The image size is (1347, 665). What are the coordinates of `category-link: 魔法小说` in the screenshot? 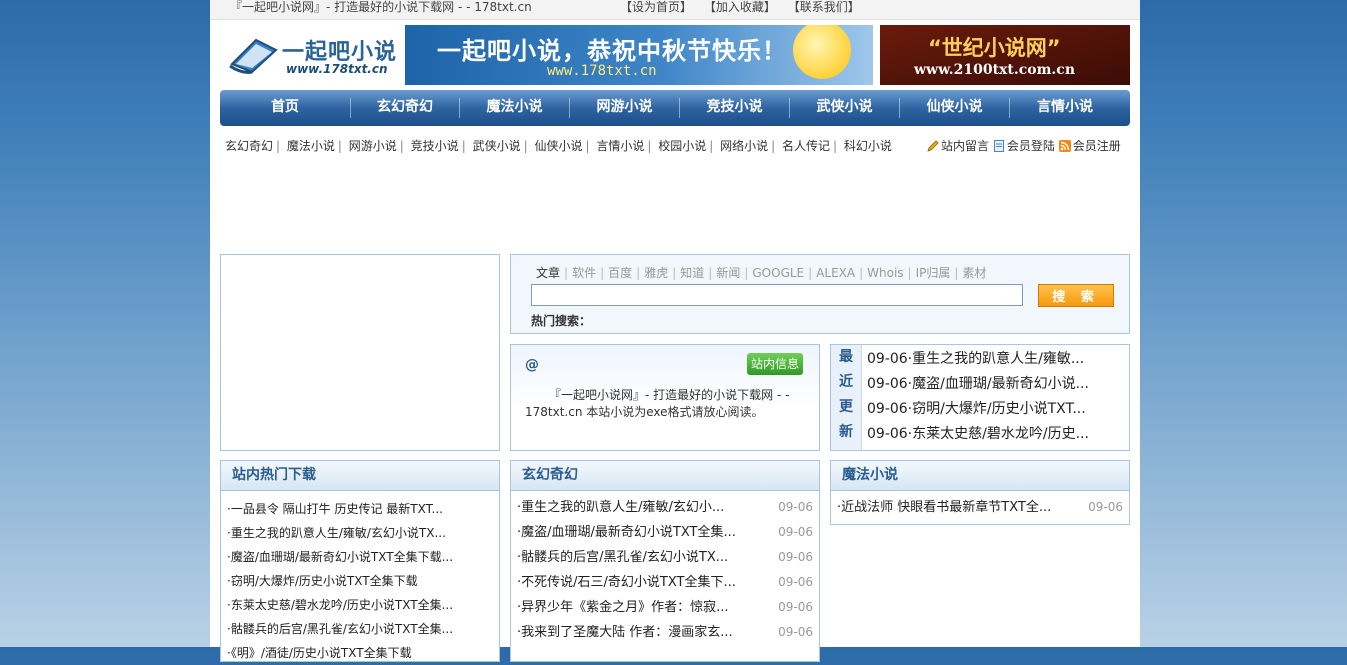 It's located at (311, 146).